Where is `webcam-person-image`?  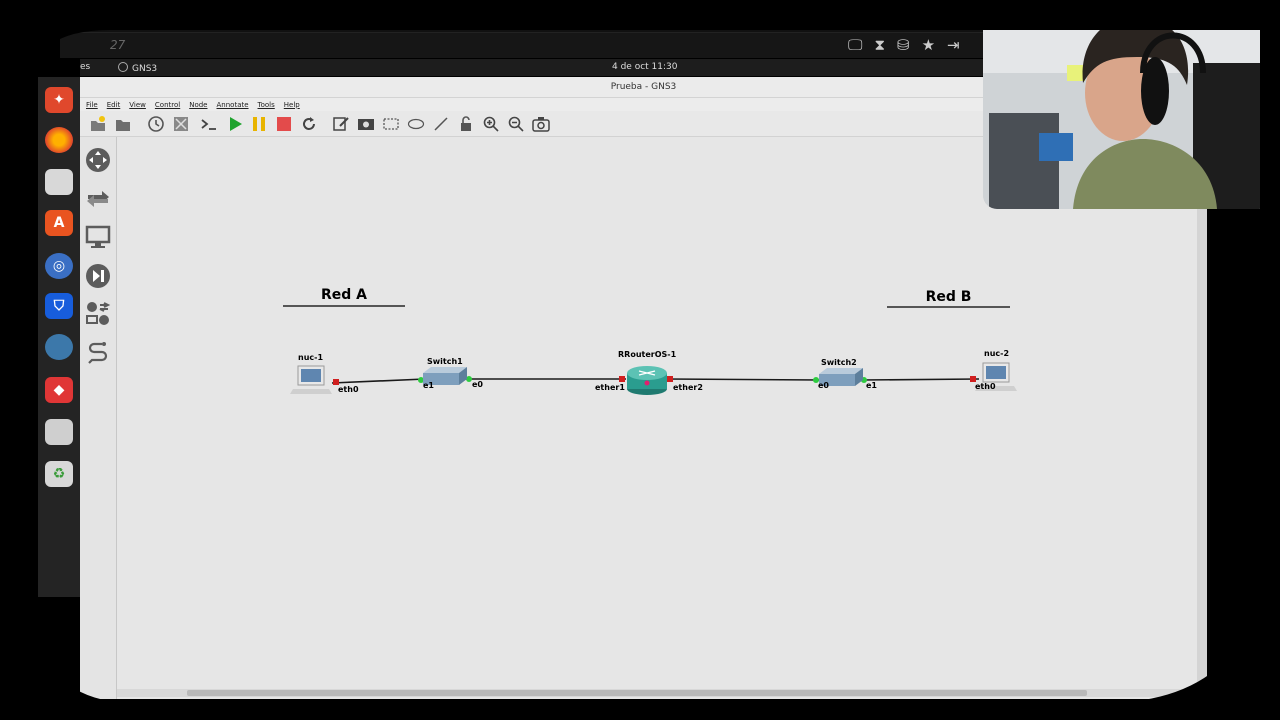 webcam-person-image is located at coordinates (1128, 106).